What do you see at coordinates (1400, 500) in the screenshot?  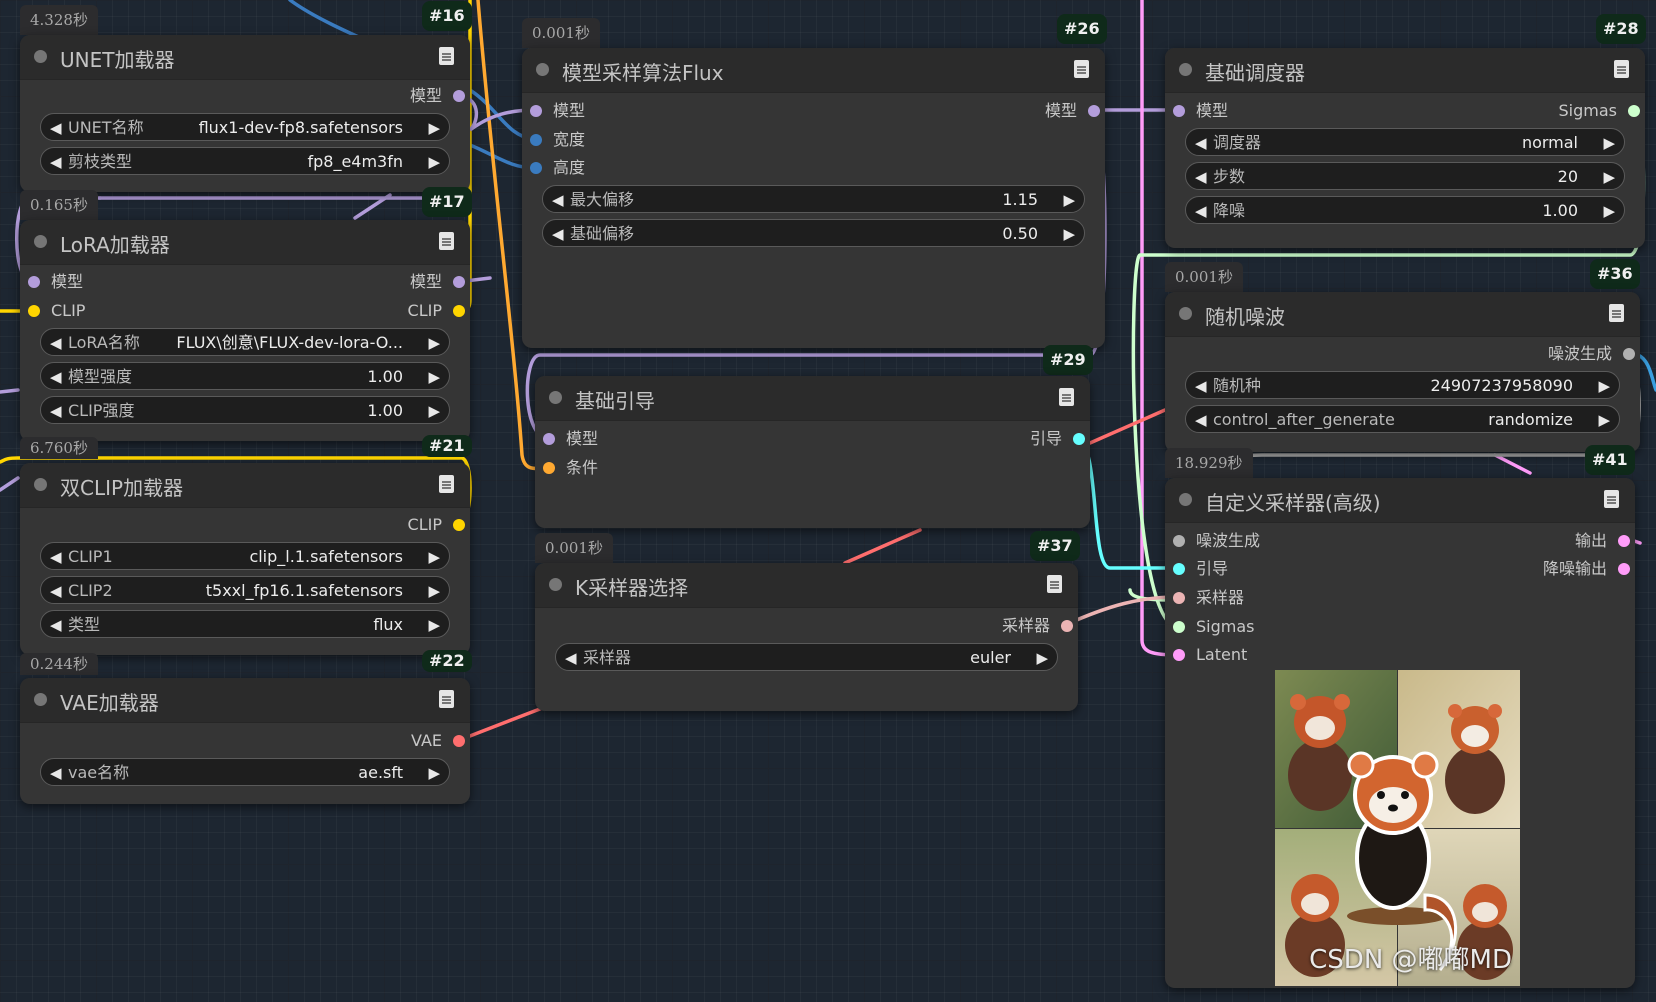 I see `node-title-bar: 自定义采样器(高级)` at bounding box center [1400, 500].